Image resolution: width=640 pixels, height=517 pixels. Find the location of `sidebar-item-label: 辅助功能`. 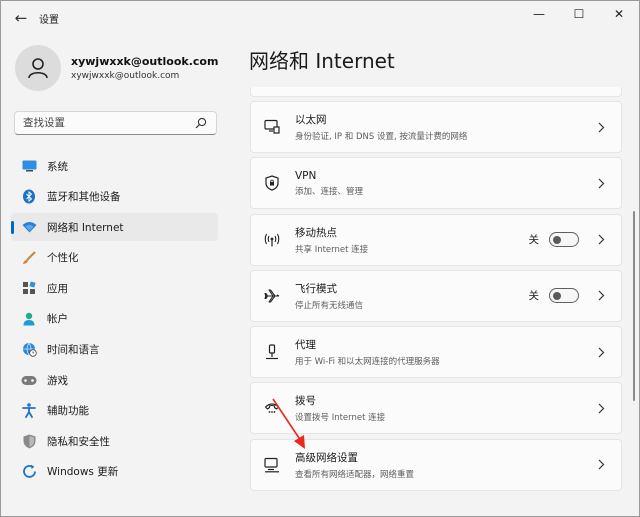

sidebar-item-label: 辅助功能 is located at coordinates (68, 411).